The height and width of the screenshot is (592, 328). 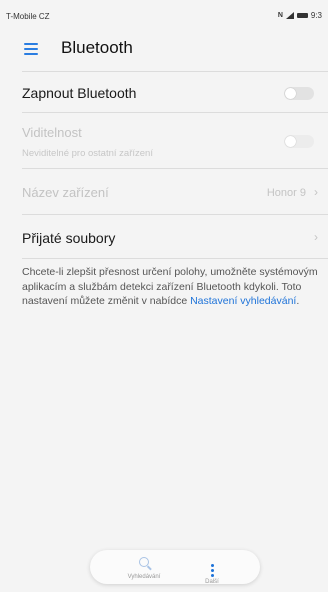 I want to click on bluetooth-toggle-label: Zapnout Bluetooth, so click(x=79, y=93).